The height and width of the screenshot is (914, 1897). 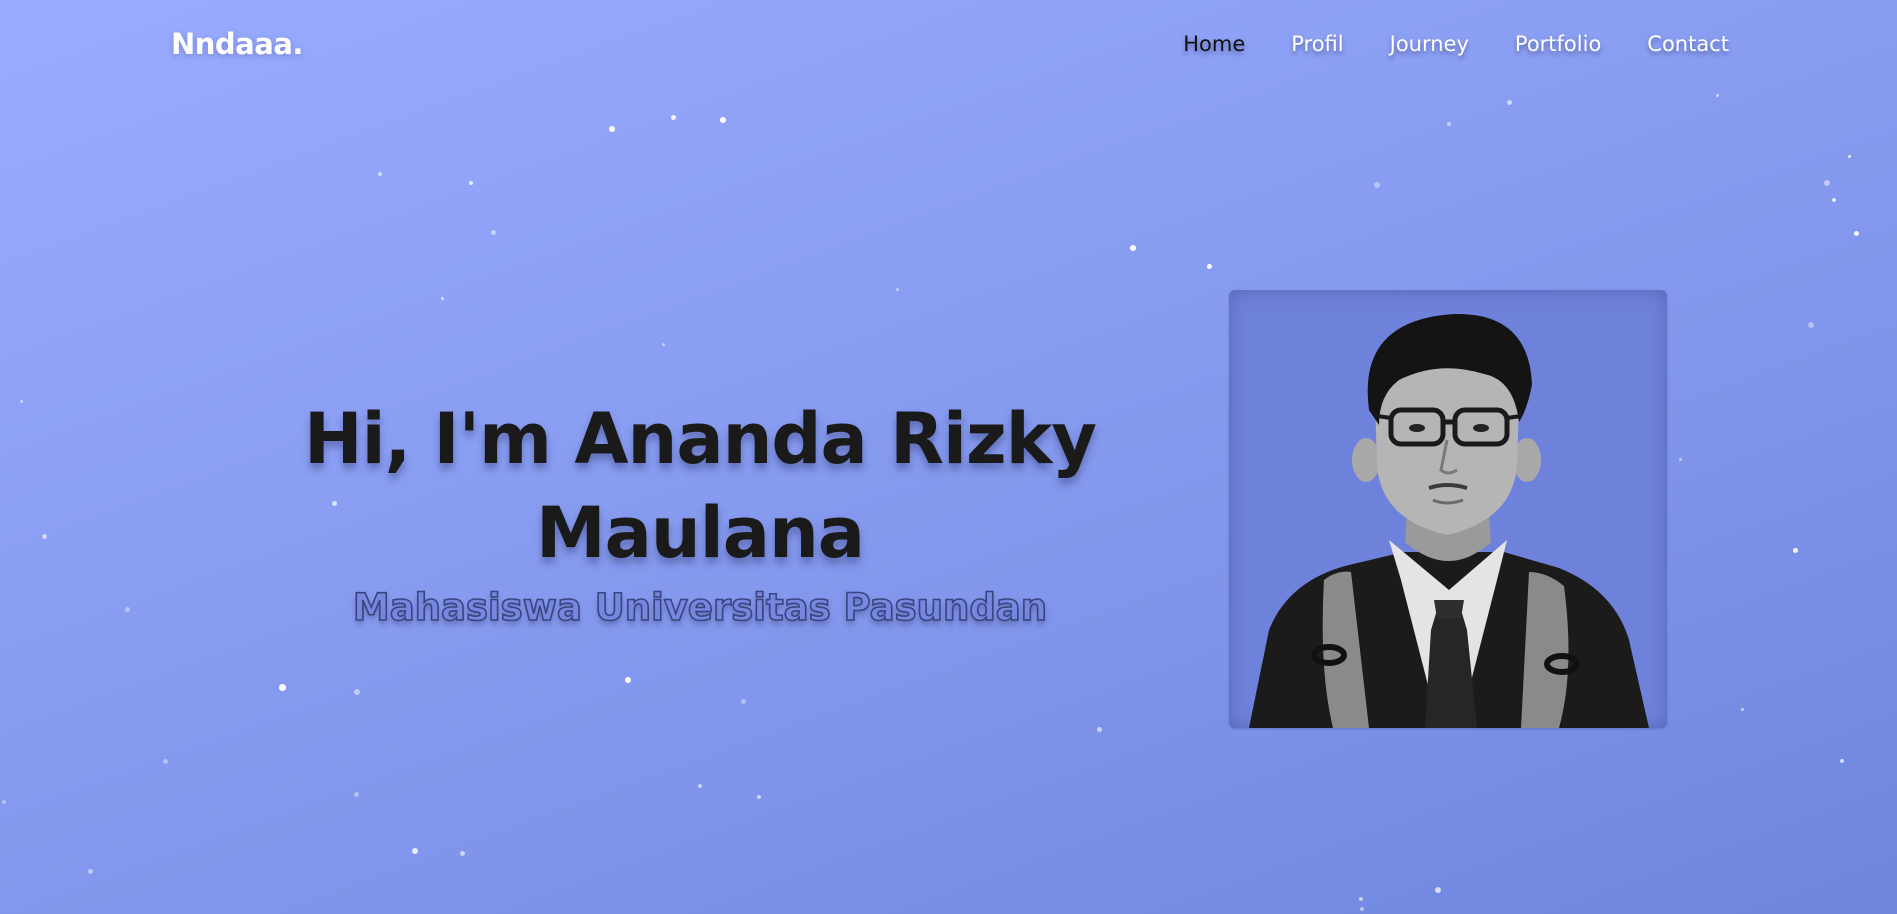 I want to click on nav-link-journey: Journey, so click(x=1429, y=44).